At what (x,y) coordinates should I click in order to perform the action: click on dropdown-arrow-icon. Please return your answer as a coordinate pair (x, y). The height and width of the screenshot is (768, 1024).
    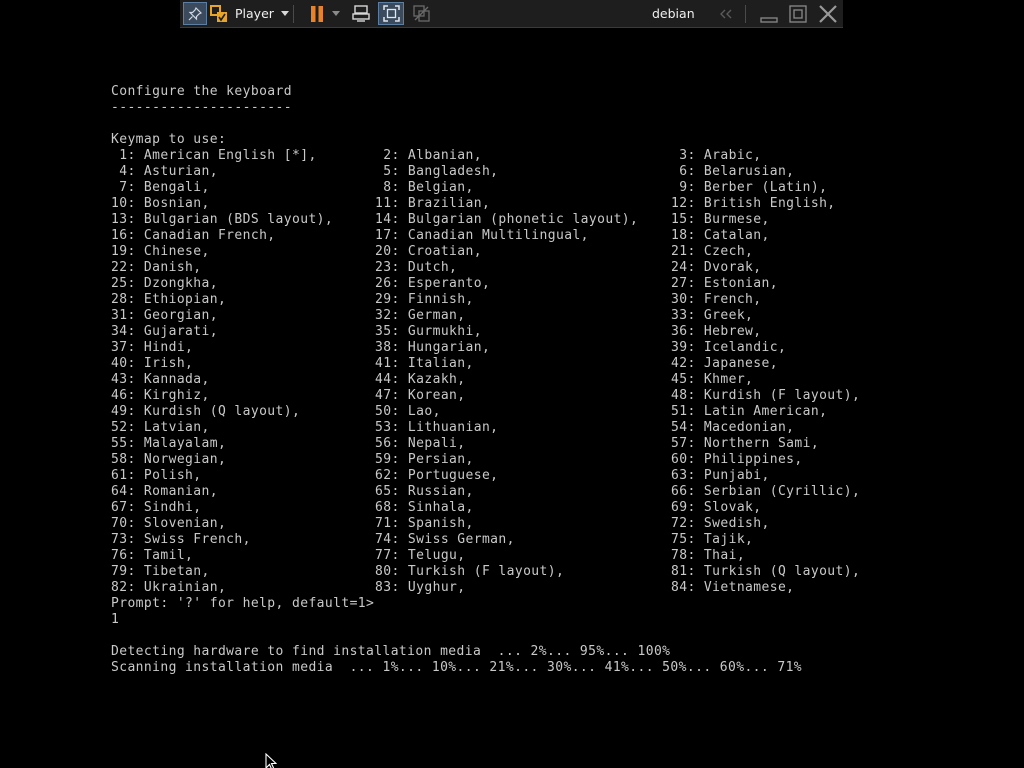
    Looking at the image, I should click on (336, 13).